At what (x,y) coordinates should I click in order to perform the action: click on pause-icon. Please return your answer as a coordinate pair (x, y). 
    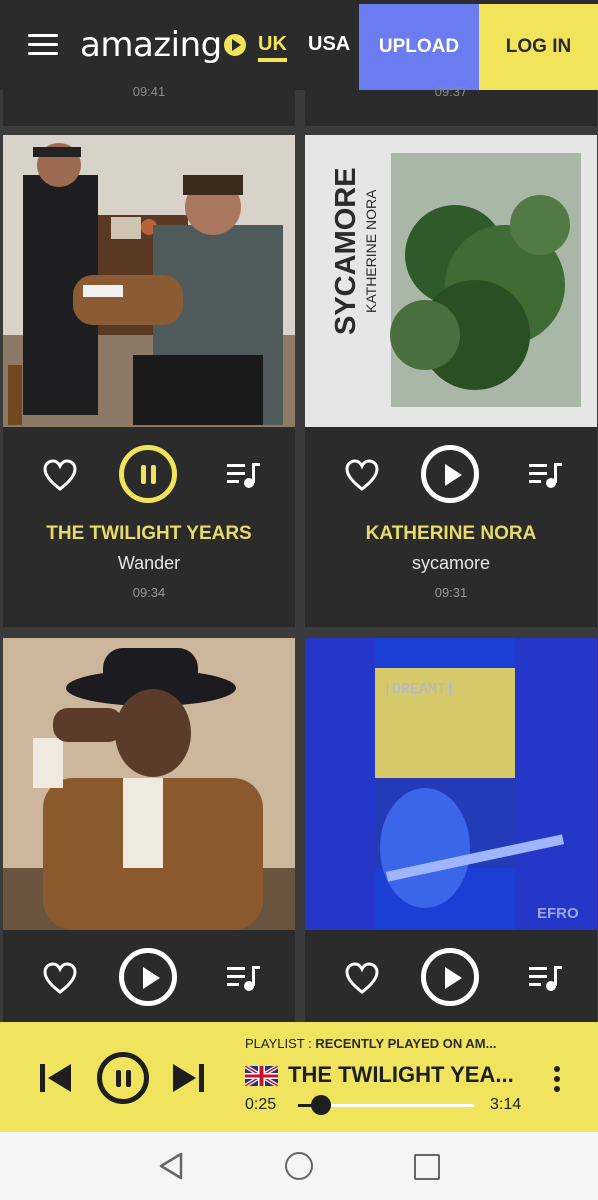
    Looking at the image, I should click on (149, 474).